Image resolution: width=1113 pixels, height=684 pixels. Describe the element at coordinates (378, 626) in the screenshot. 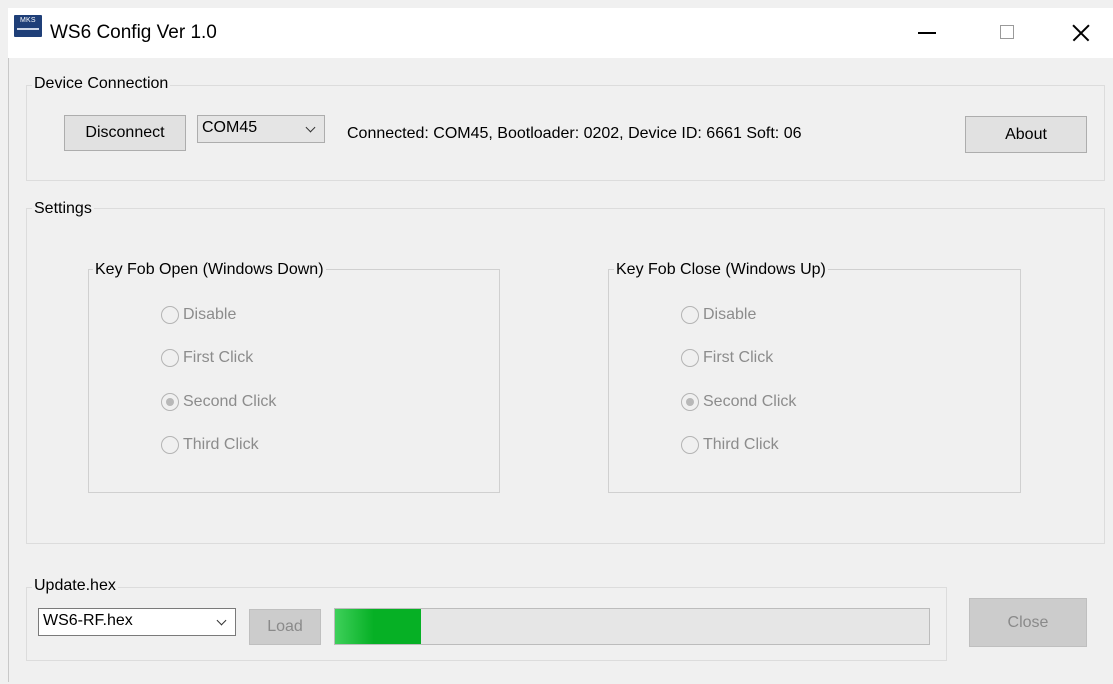

I see `progress-fill` at that location.